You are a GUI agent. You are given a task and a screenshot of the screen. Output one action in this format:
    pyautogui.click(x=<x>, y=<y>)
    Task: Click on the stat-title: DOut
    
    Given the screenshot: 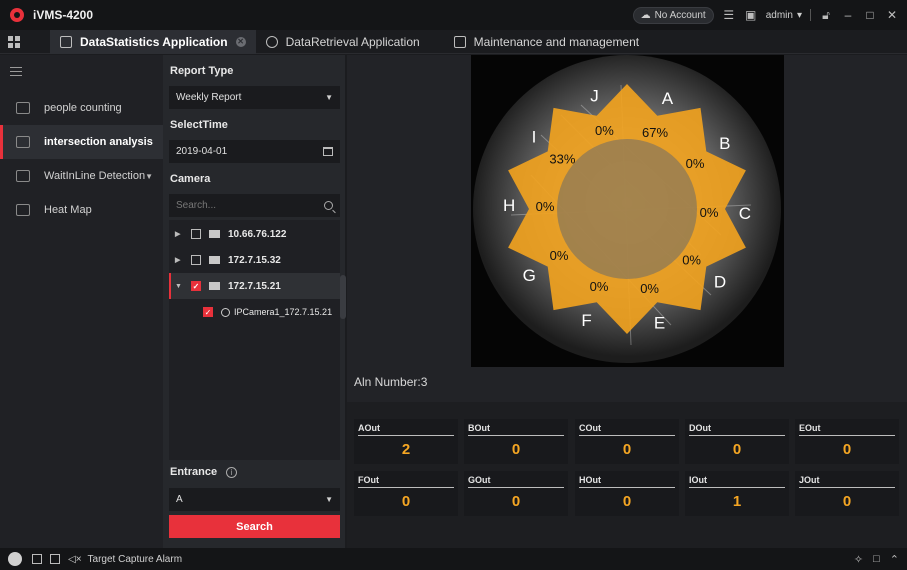 What is the action you would take?
    pyautogui.click(x=700, y=428)
    